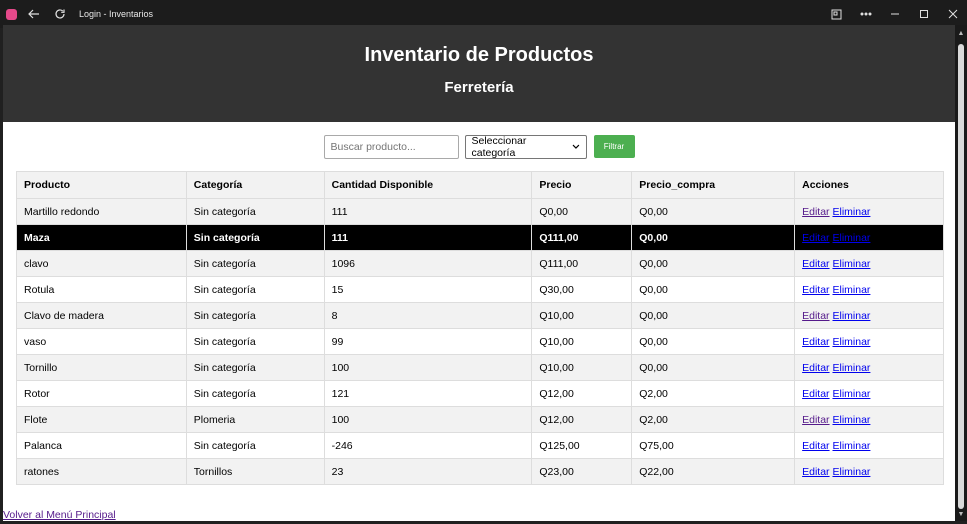  I want to click on column-header-producto: Producto, so click(101, 185).